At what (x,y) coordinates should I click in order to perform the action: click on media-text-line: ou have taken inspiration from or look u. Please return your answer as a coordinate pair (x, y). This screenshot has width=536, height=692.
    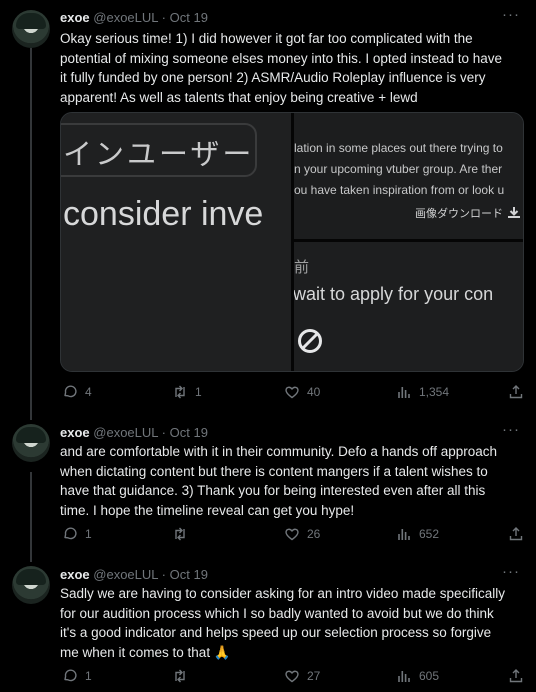
    Looking at the image, I should click on (399, 190).